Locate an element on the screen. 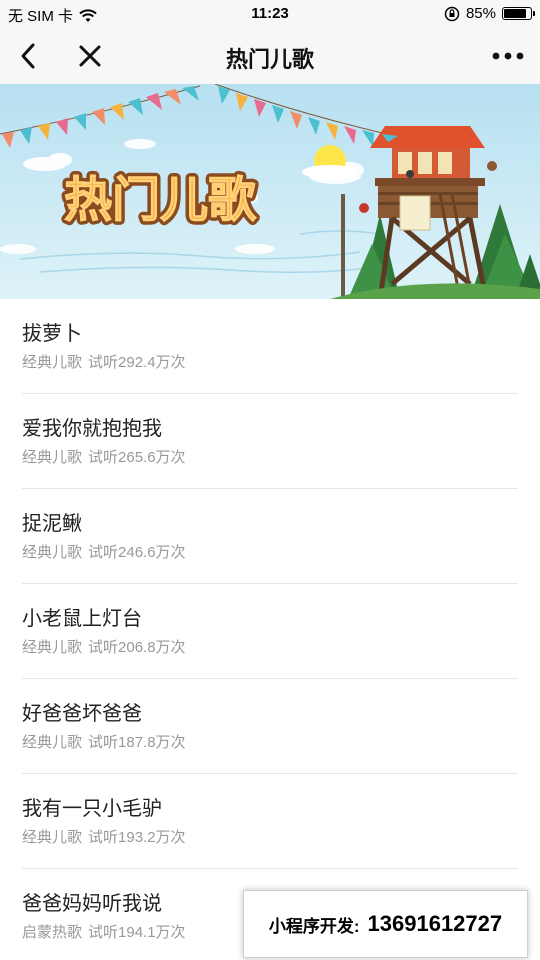 The image size is (540, 960). page-title: 热门儿歌 is located at coordinates (269, 59).